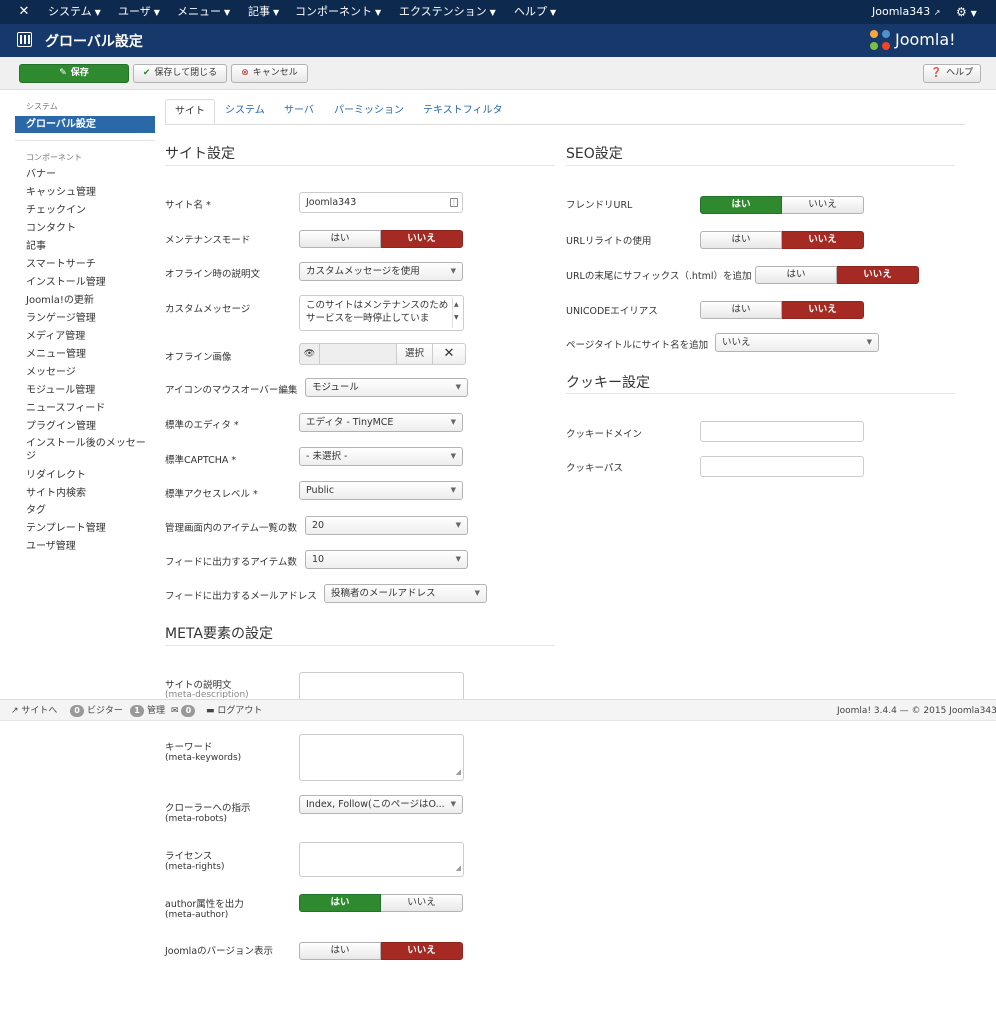 The image size is (996, 1024). Describe the element at coordinates (190, 112) in the screenshot. I see `tab-site: サイト` at that location.